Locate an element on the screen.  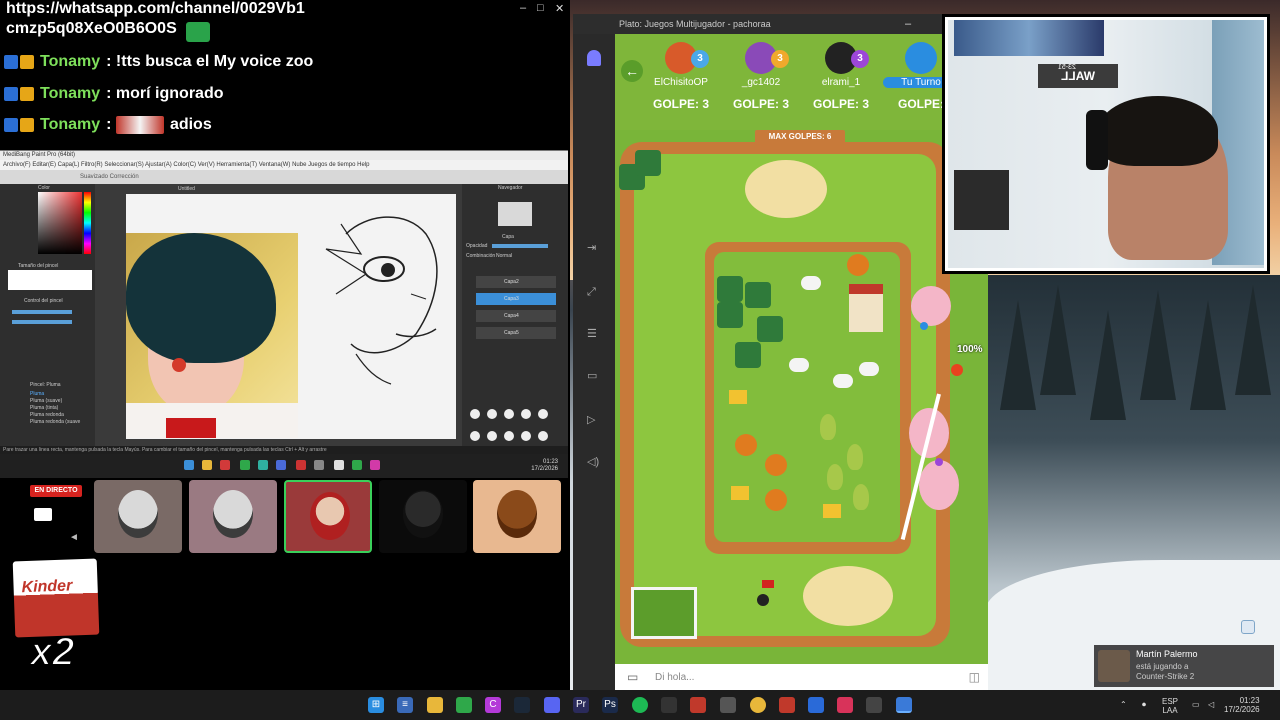
player-count: 3 is located at coordinates (780, 59).